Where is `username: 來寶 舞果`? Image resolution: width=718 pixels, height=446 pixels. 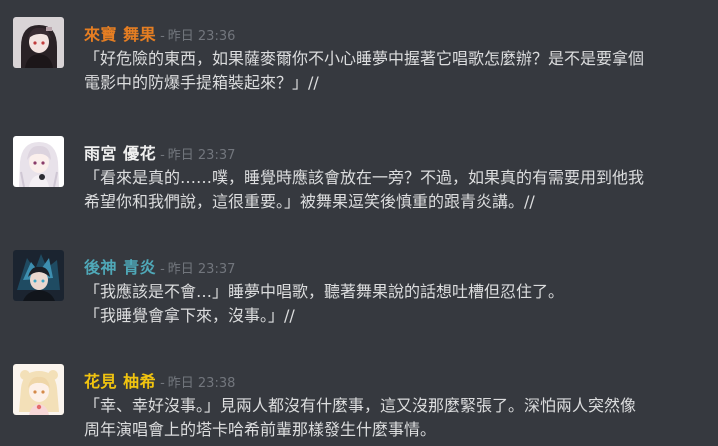
username: 來寶 舞果 is located at coordinates (120, 33).